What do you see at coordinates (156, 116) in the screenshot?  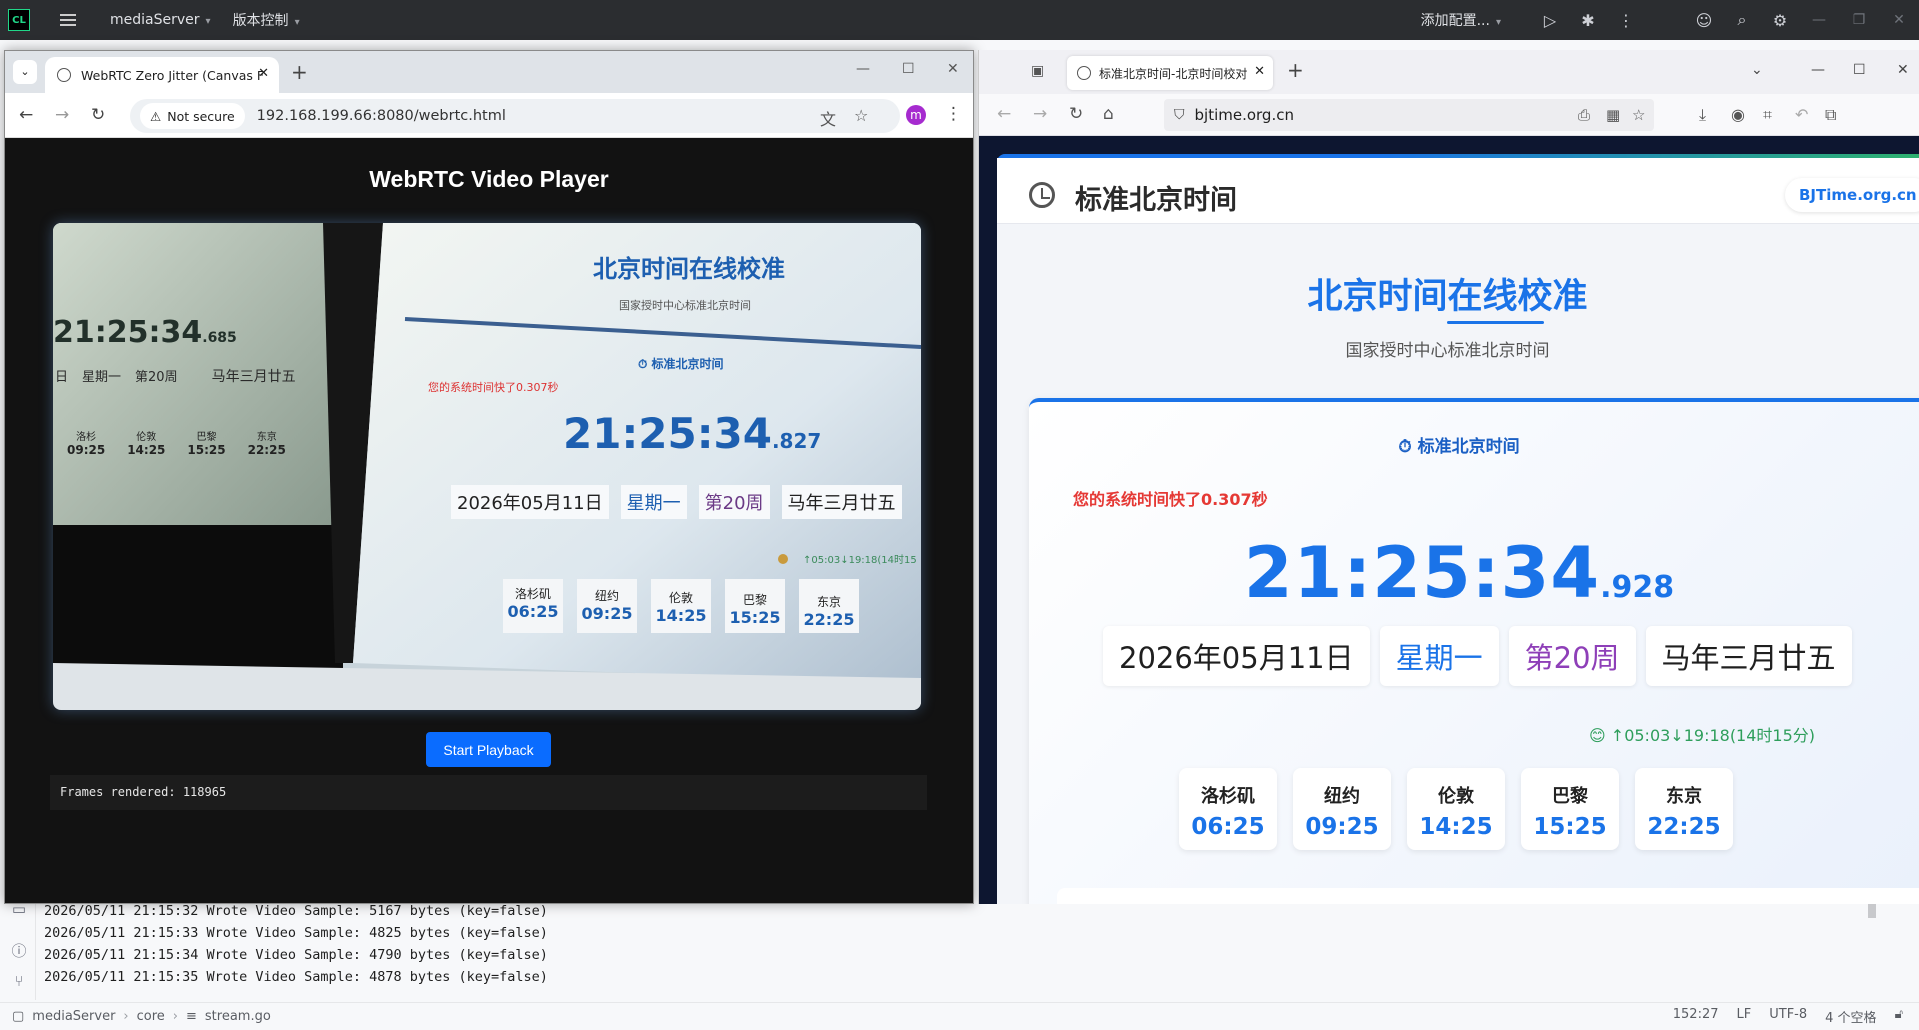 I see `warning-icon: ⚠` at bounding box center [156, 116].